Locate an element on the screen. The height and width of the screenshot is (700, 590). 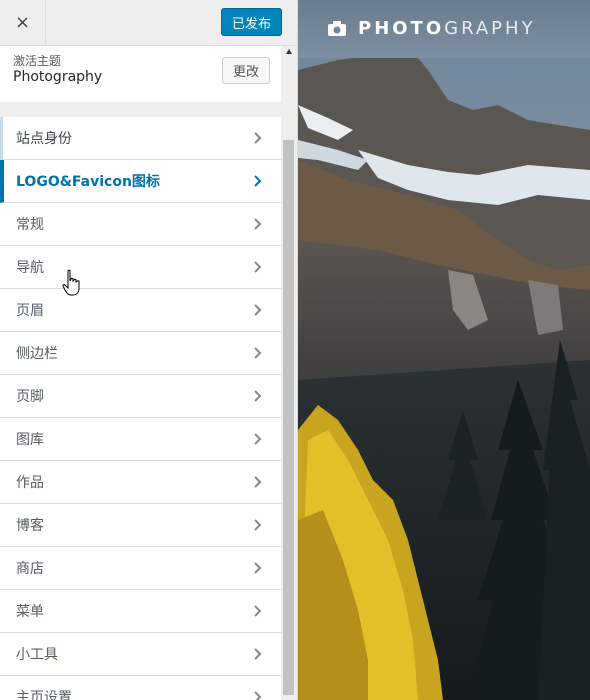
menu-item-label: 商店 is located at coordinates (30, 569).